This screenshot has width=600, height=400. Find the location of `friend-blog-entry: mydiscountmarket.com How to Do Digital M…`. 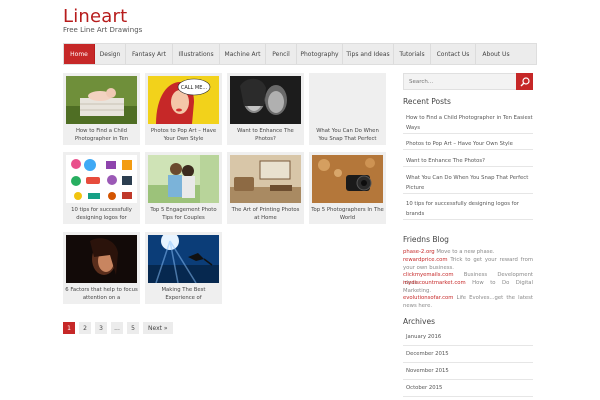

friend-blog-entry: mydiscountmarket.com How to Do Digital M… is located at coordinates (468, 287).